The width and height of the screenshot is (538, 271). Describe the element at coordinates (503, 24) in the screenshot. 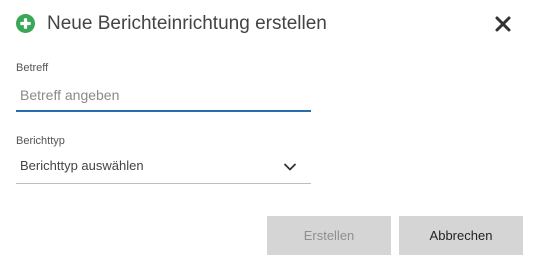

I see `close-icon` at that location.